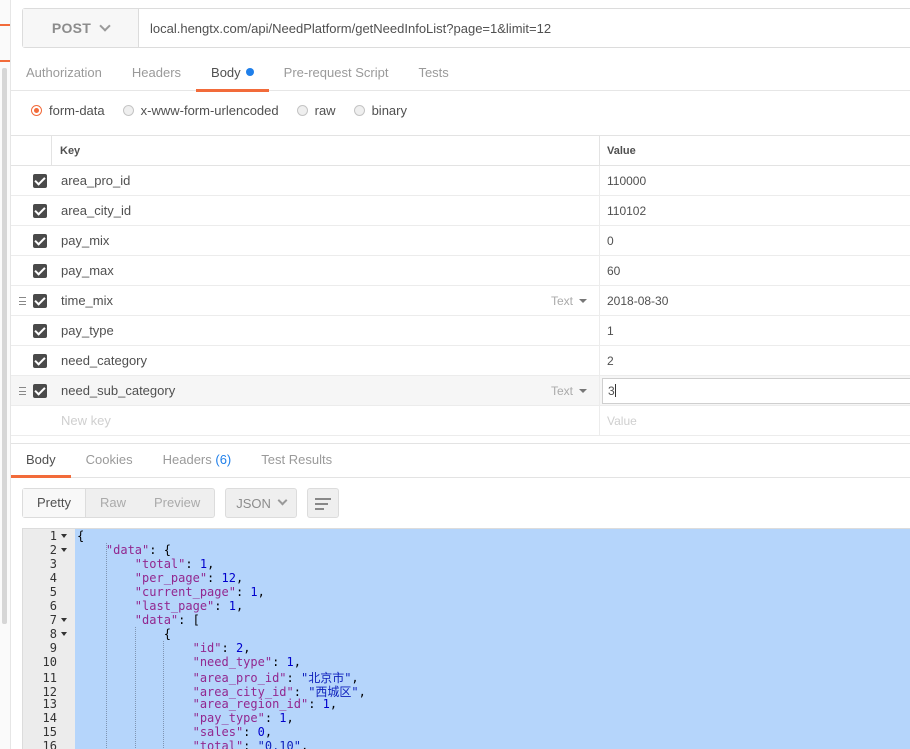  I want to click on tab-test-results: Test Results, so click(296, 460).